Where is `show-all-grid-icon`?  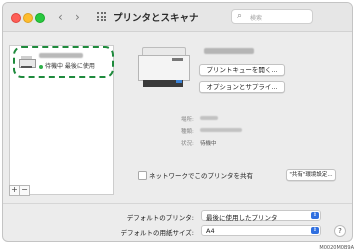
show-all-grid-icon is located at coordinates (101, 16).